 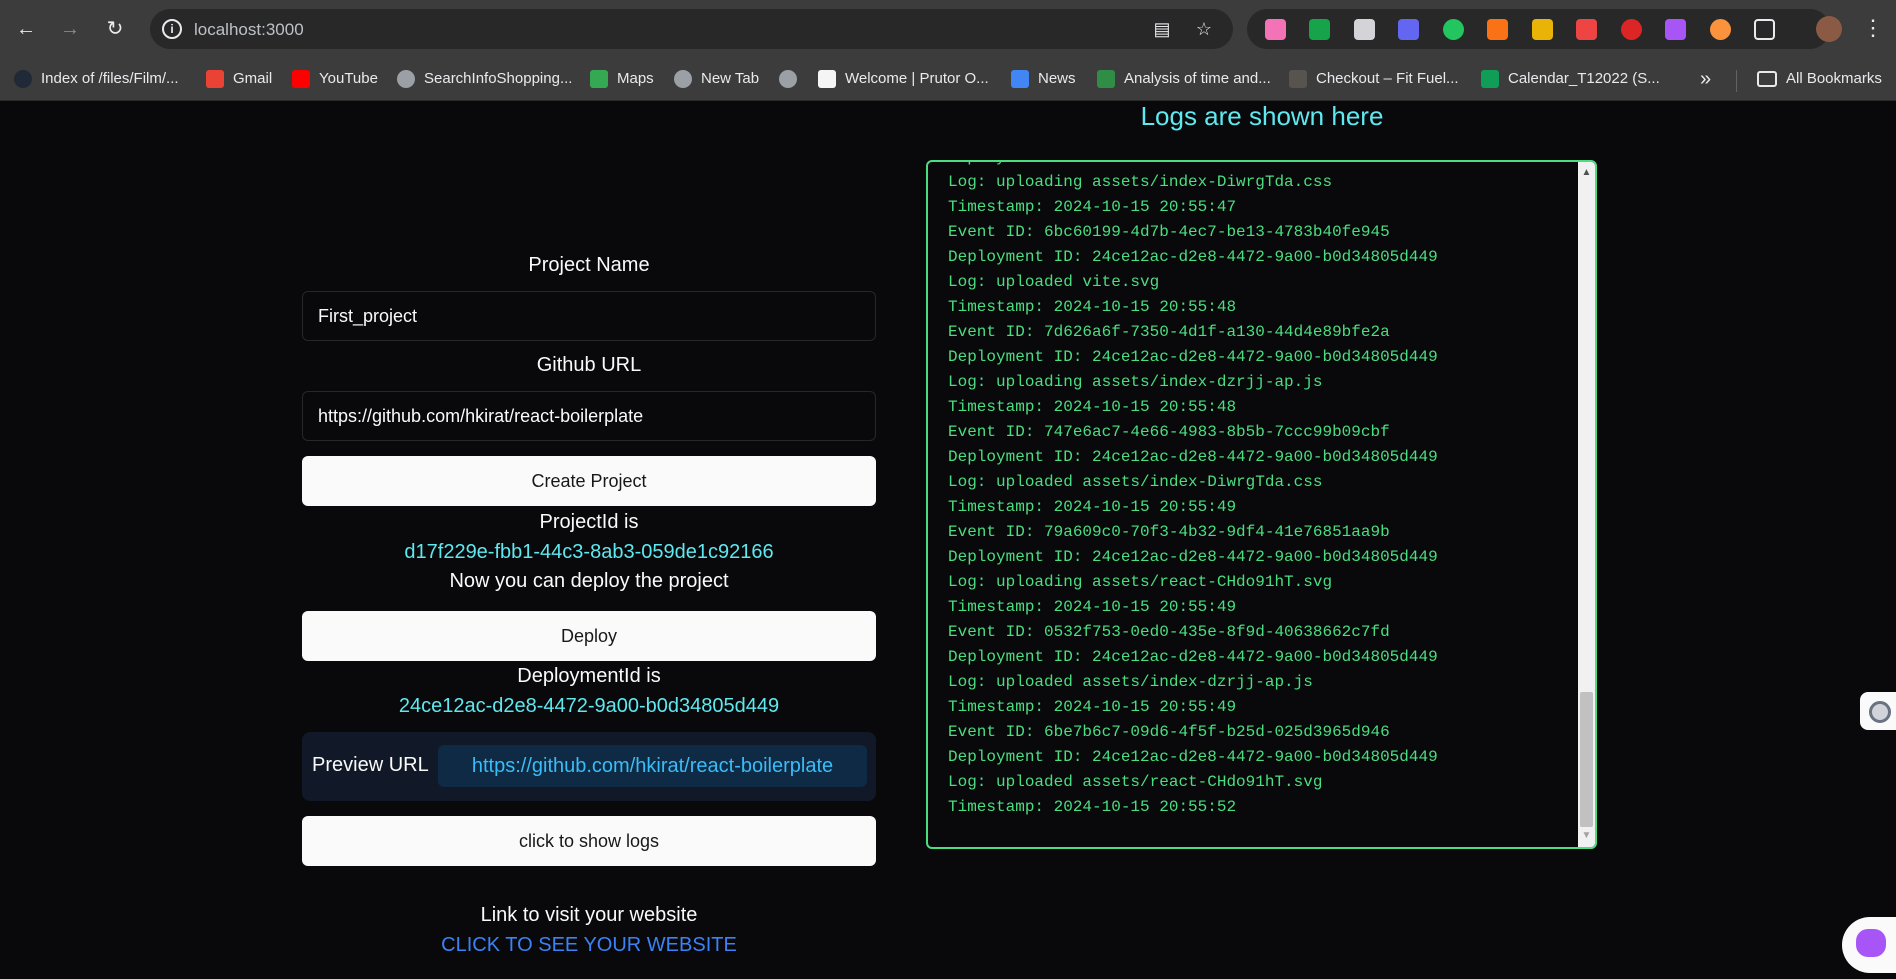 What do you see at coordinates (589, 552) in the screenshot?
I see `project-id-value: d17f229e-fbb1-44c3-8ab3-059de1c92166` at bounding box center [589, 552].